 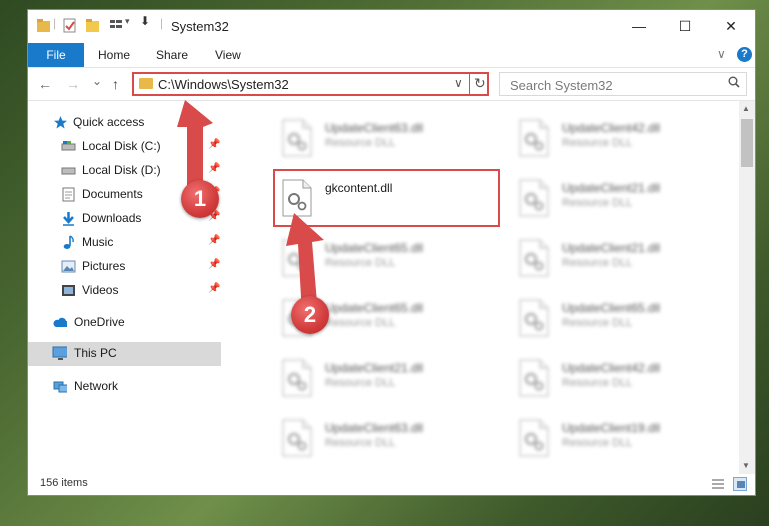 I want to click on computer-icon, so click(x=59, y=353).